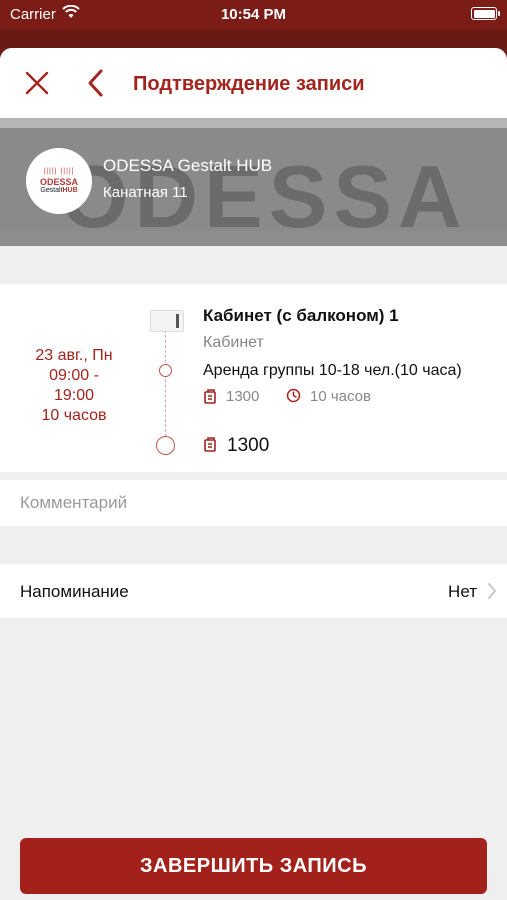 The width and height of the screenshot is (507, 900). What do you see at coordinates (243, 396) in the screenshot?
I see `service-price: 1300` at bounding box center [243, 396].